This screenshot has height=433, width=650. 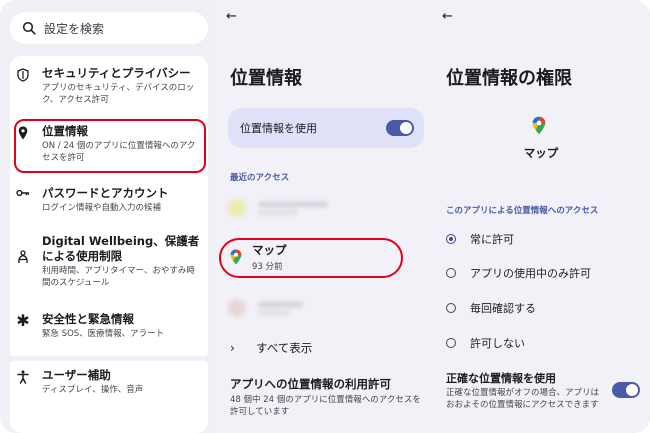 I want to click on accessibility-icon, so click(x=23, y=377).